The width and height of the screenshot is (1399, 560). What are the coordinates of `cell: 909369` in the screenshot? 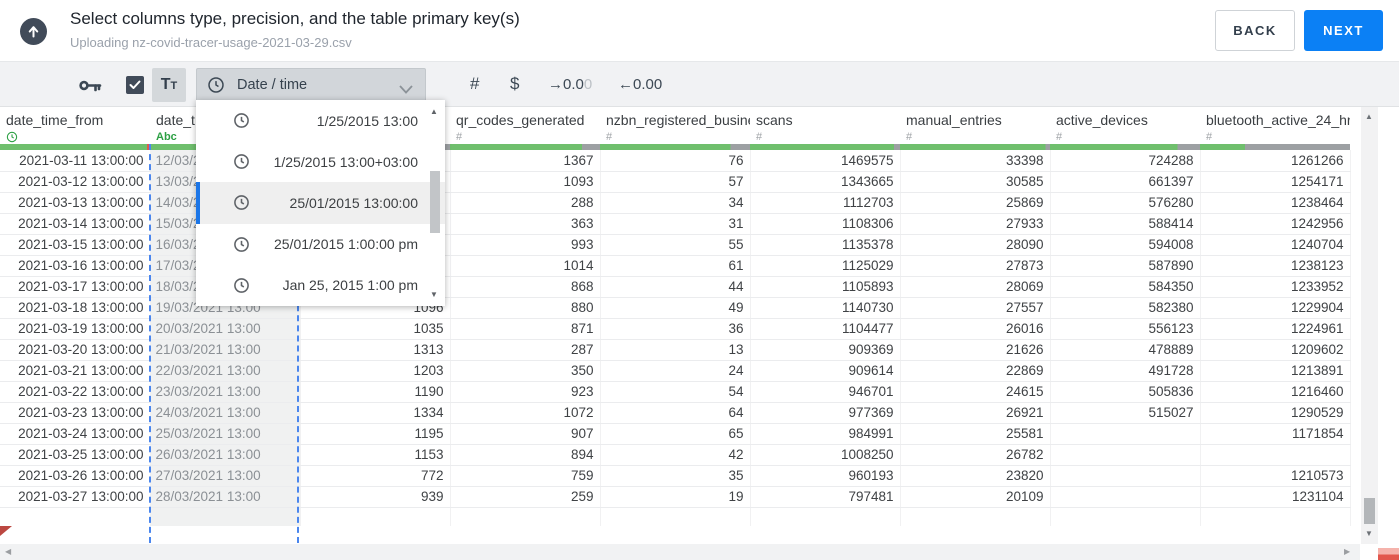 It's located at (825, 350).